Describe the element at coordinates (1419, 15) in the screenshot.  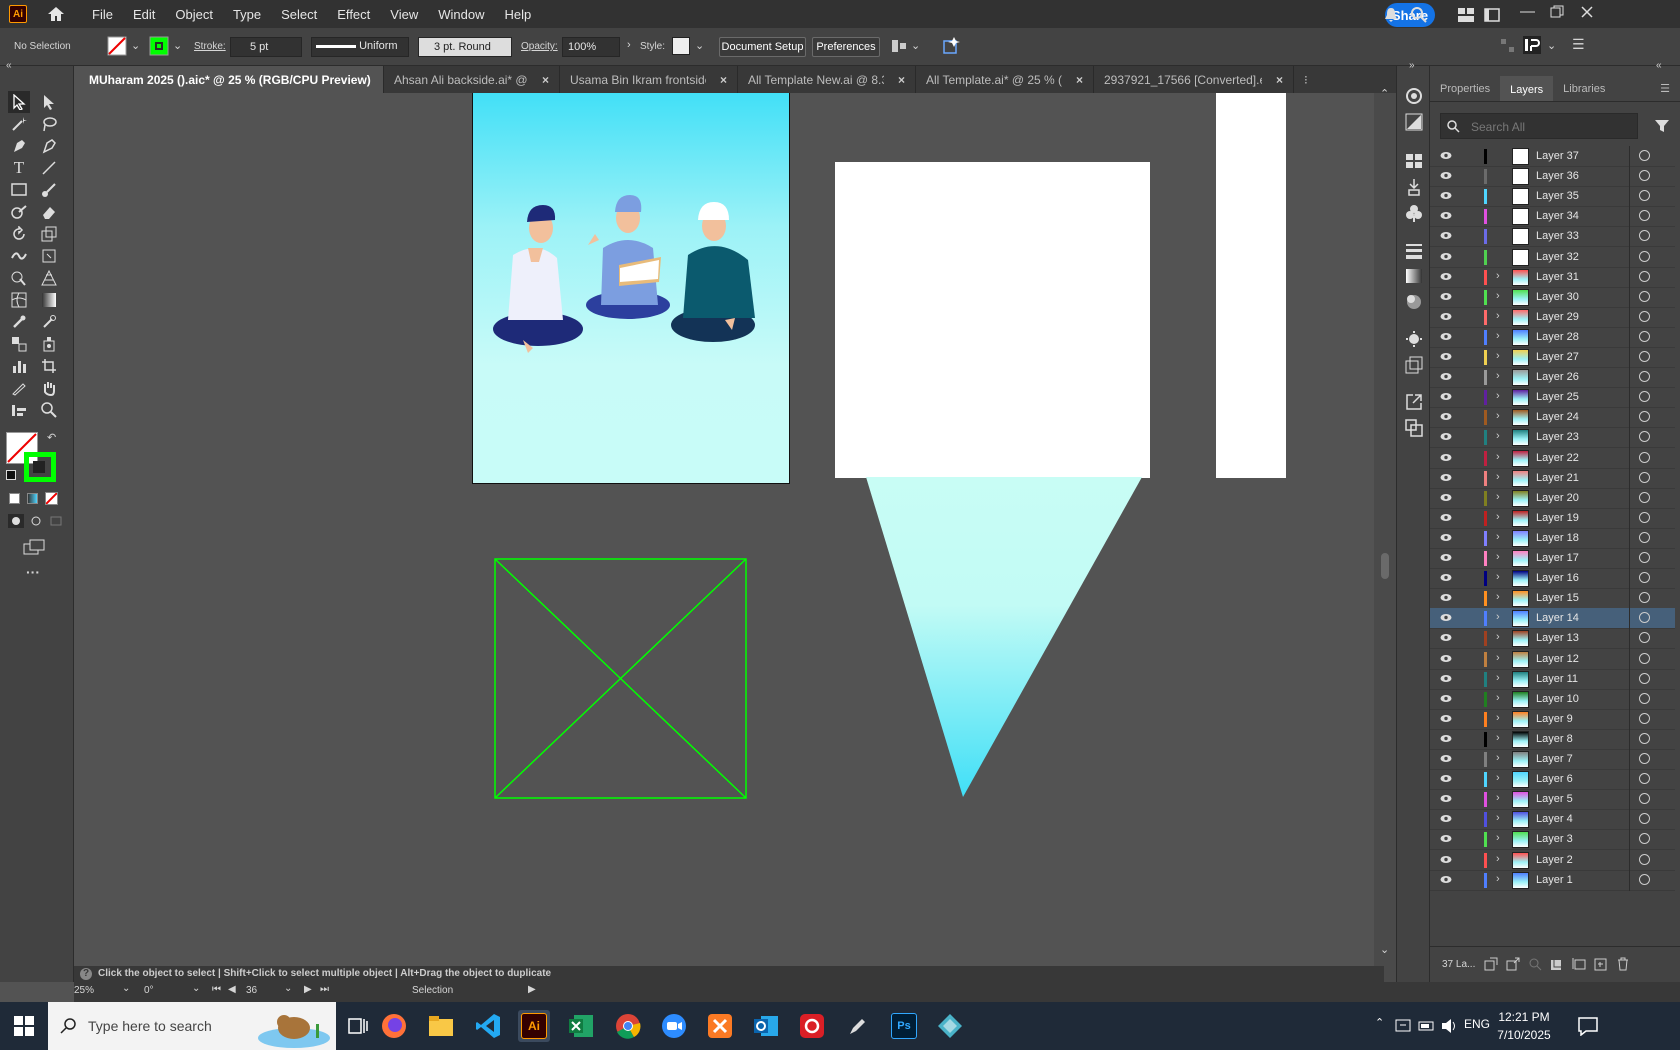
I see `search-icon` at that location.